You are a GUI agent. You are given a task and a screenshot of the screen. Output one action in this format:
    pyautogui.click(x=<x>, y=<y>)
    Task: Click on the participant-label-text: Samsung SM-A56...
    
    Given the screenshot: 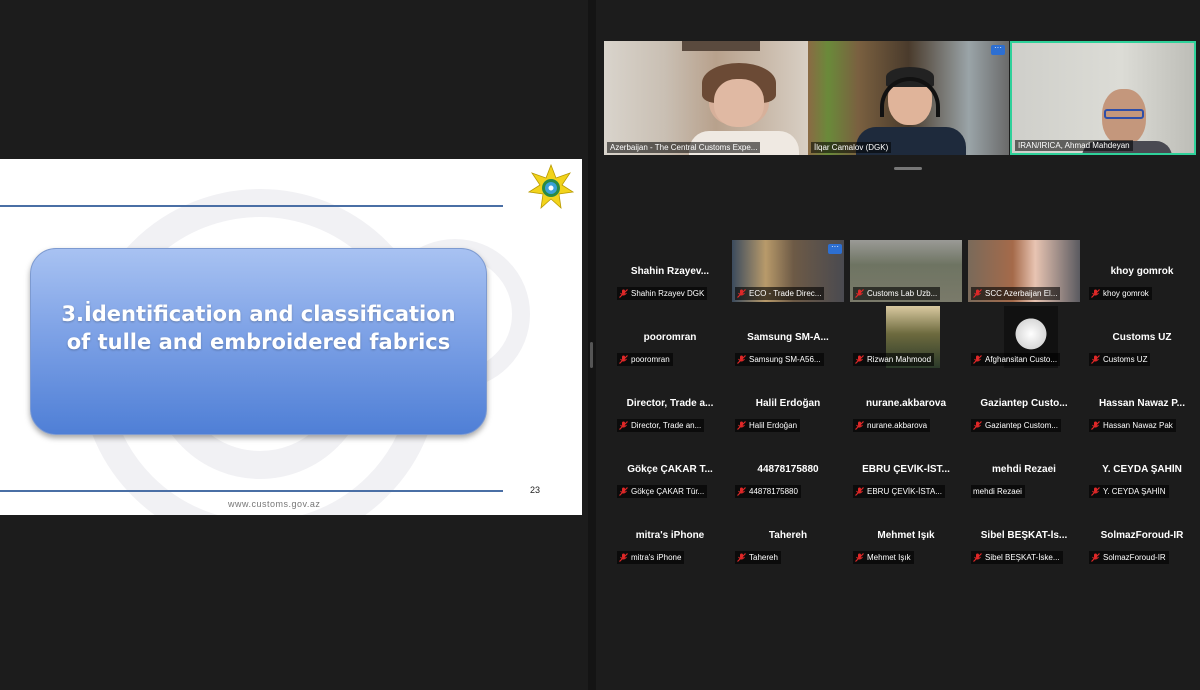 What is the action you would take?
    pyautogui.click(x=785, y=359)
    